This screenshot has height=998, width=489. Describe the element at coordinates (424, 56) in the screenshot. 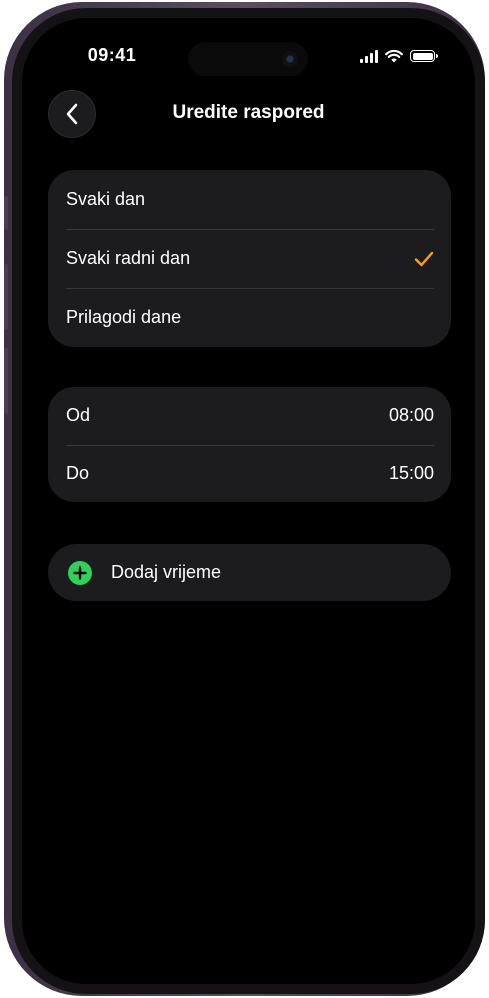

I see `battery-icon` at that location.